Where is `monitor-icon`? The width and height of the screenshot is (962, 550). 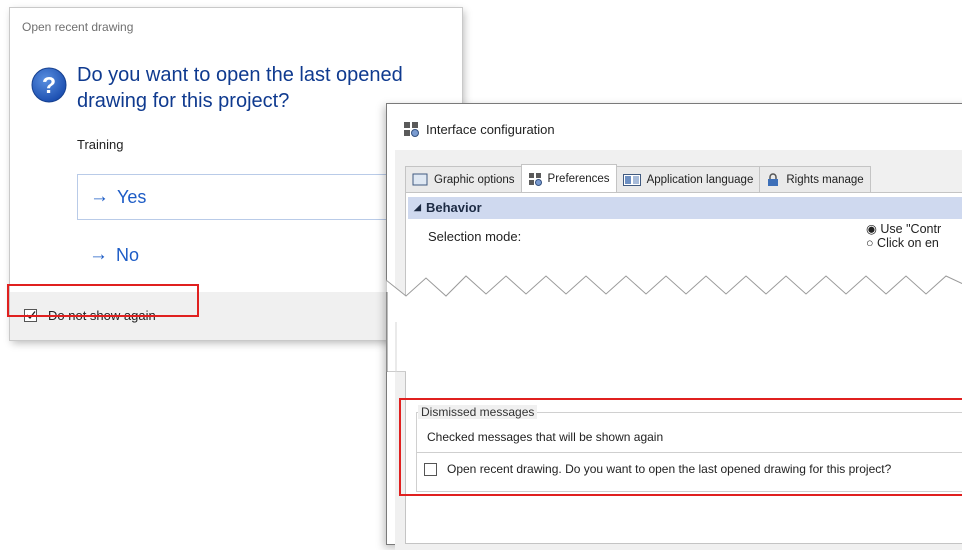 monitor-icon is located at coordinates (420, 179).